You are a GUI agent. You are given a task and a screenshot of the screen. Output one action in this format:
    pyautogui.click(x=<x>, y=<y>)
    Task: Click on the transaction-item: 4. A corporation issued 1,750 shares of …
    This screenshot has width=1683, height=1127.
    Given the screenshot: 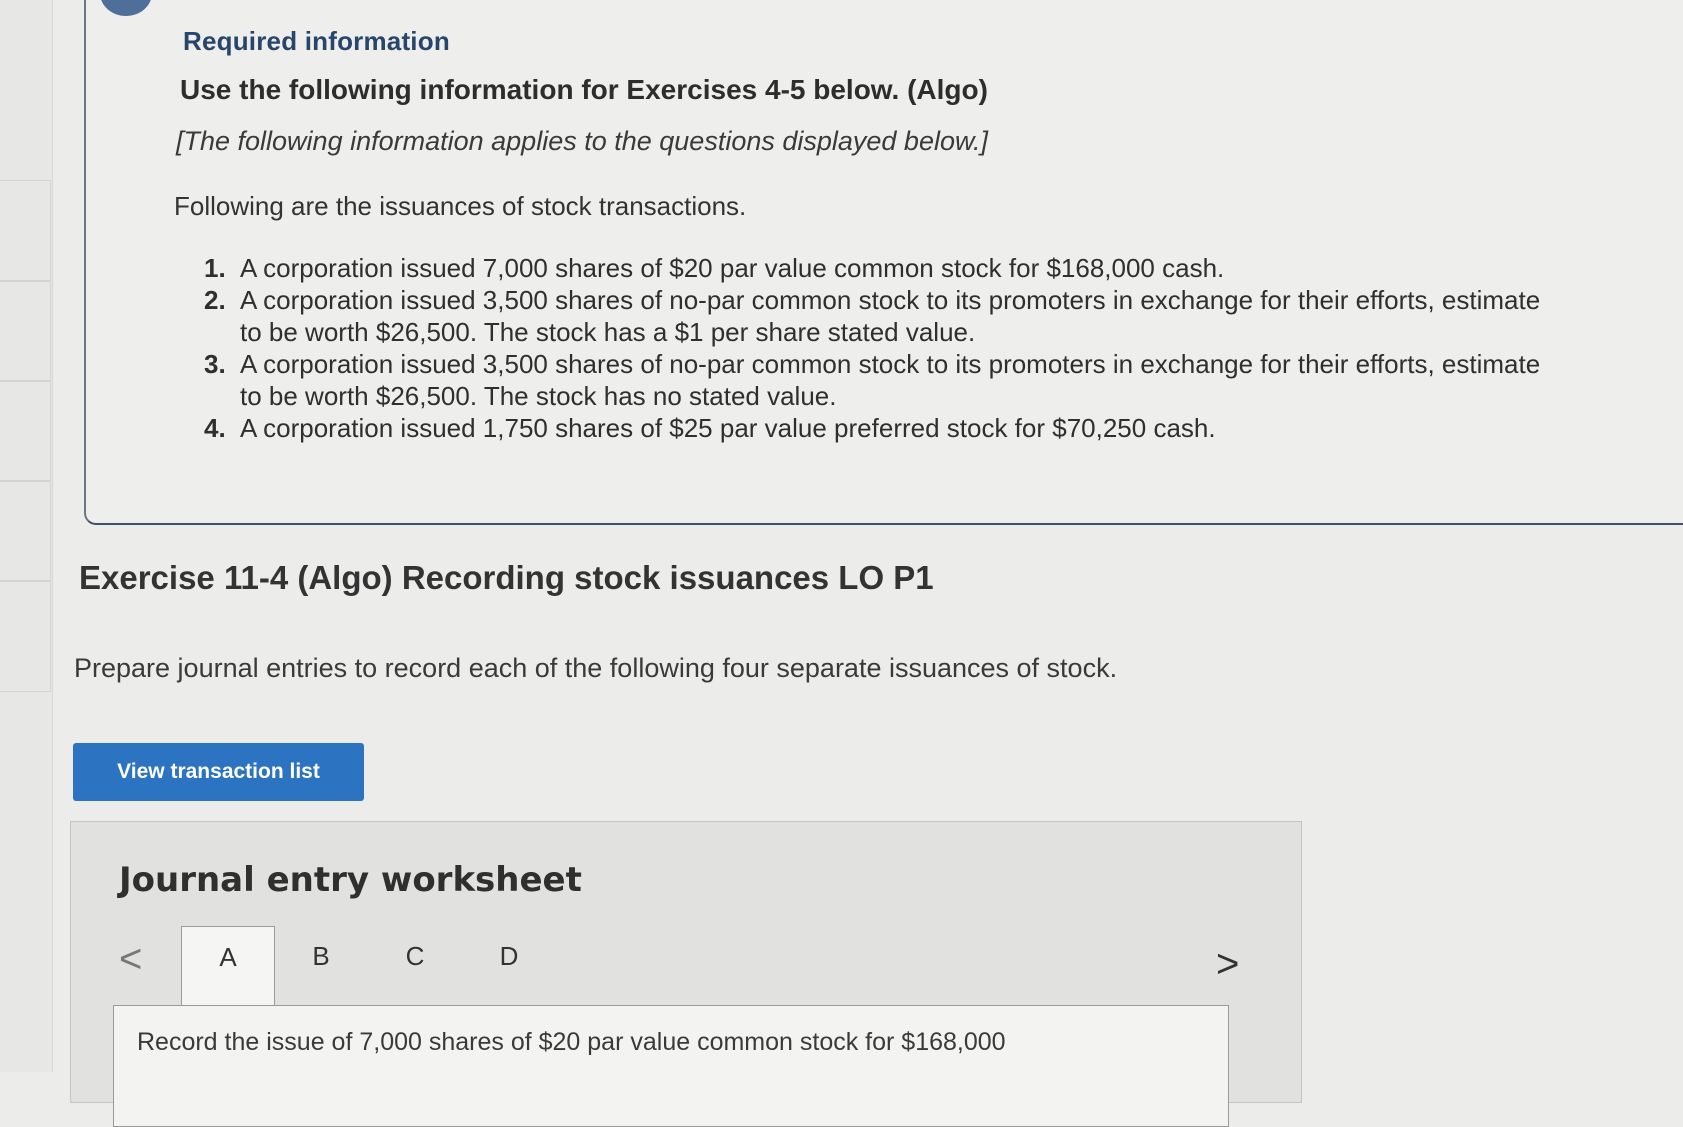 What is the action you would take?
    pyautogui.click(x=941, y=428)
    